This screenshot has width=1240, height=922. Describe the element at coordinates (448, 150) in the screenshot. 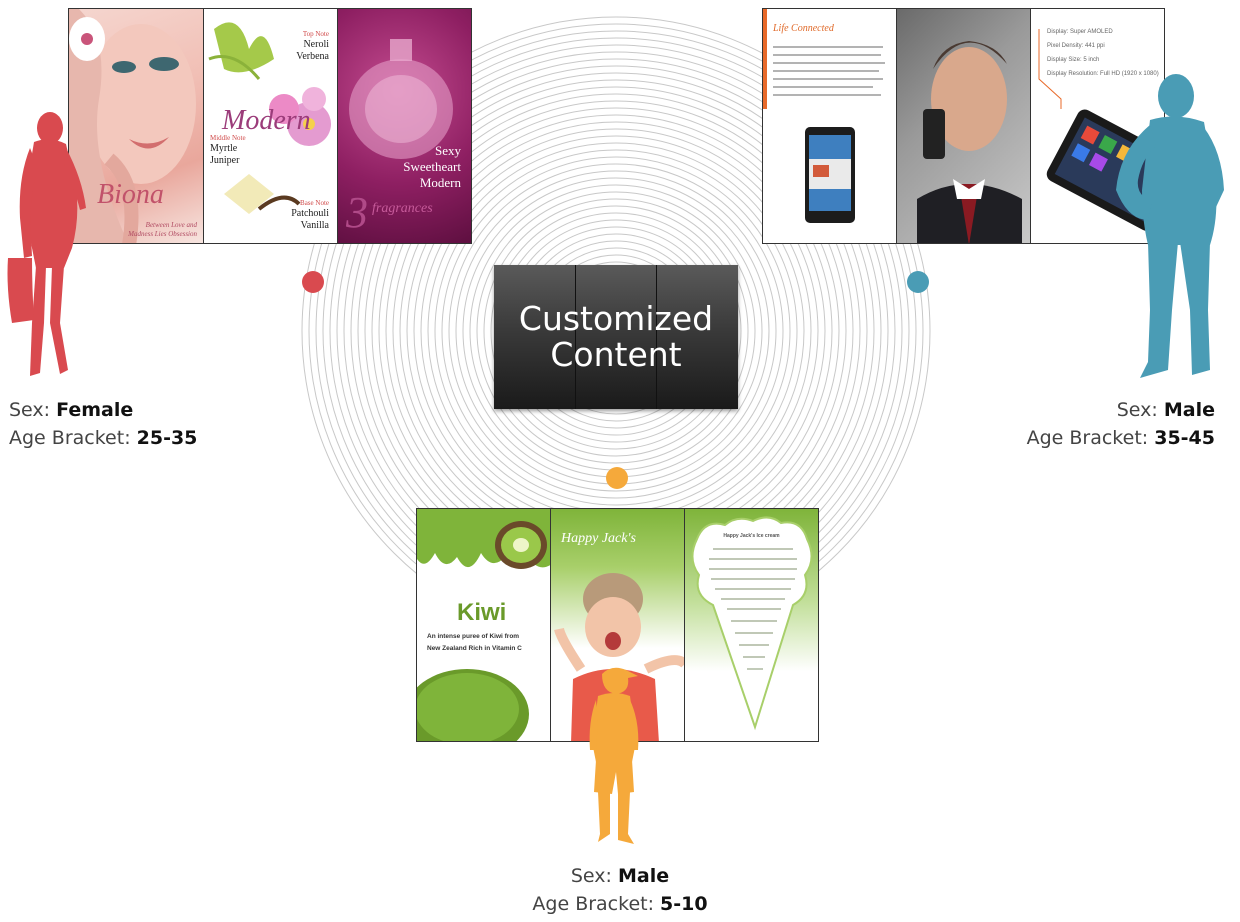

I see `sexy-text: Sexy` at that location.